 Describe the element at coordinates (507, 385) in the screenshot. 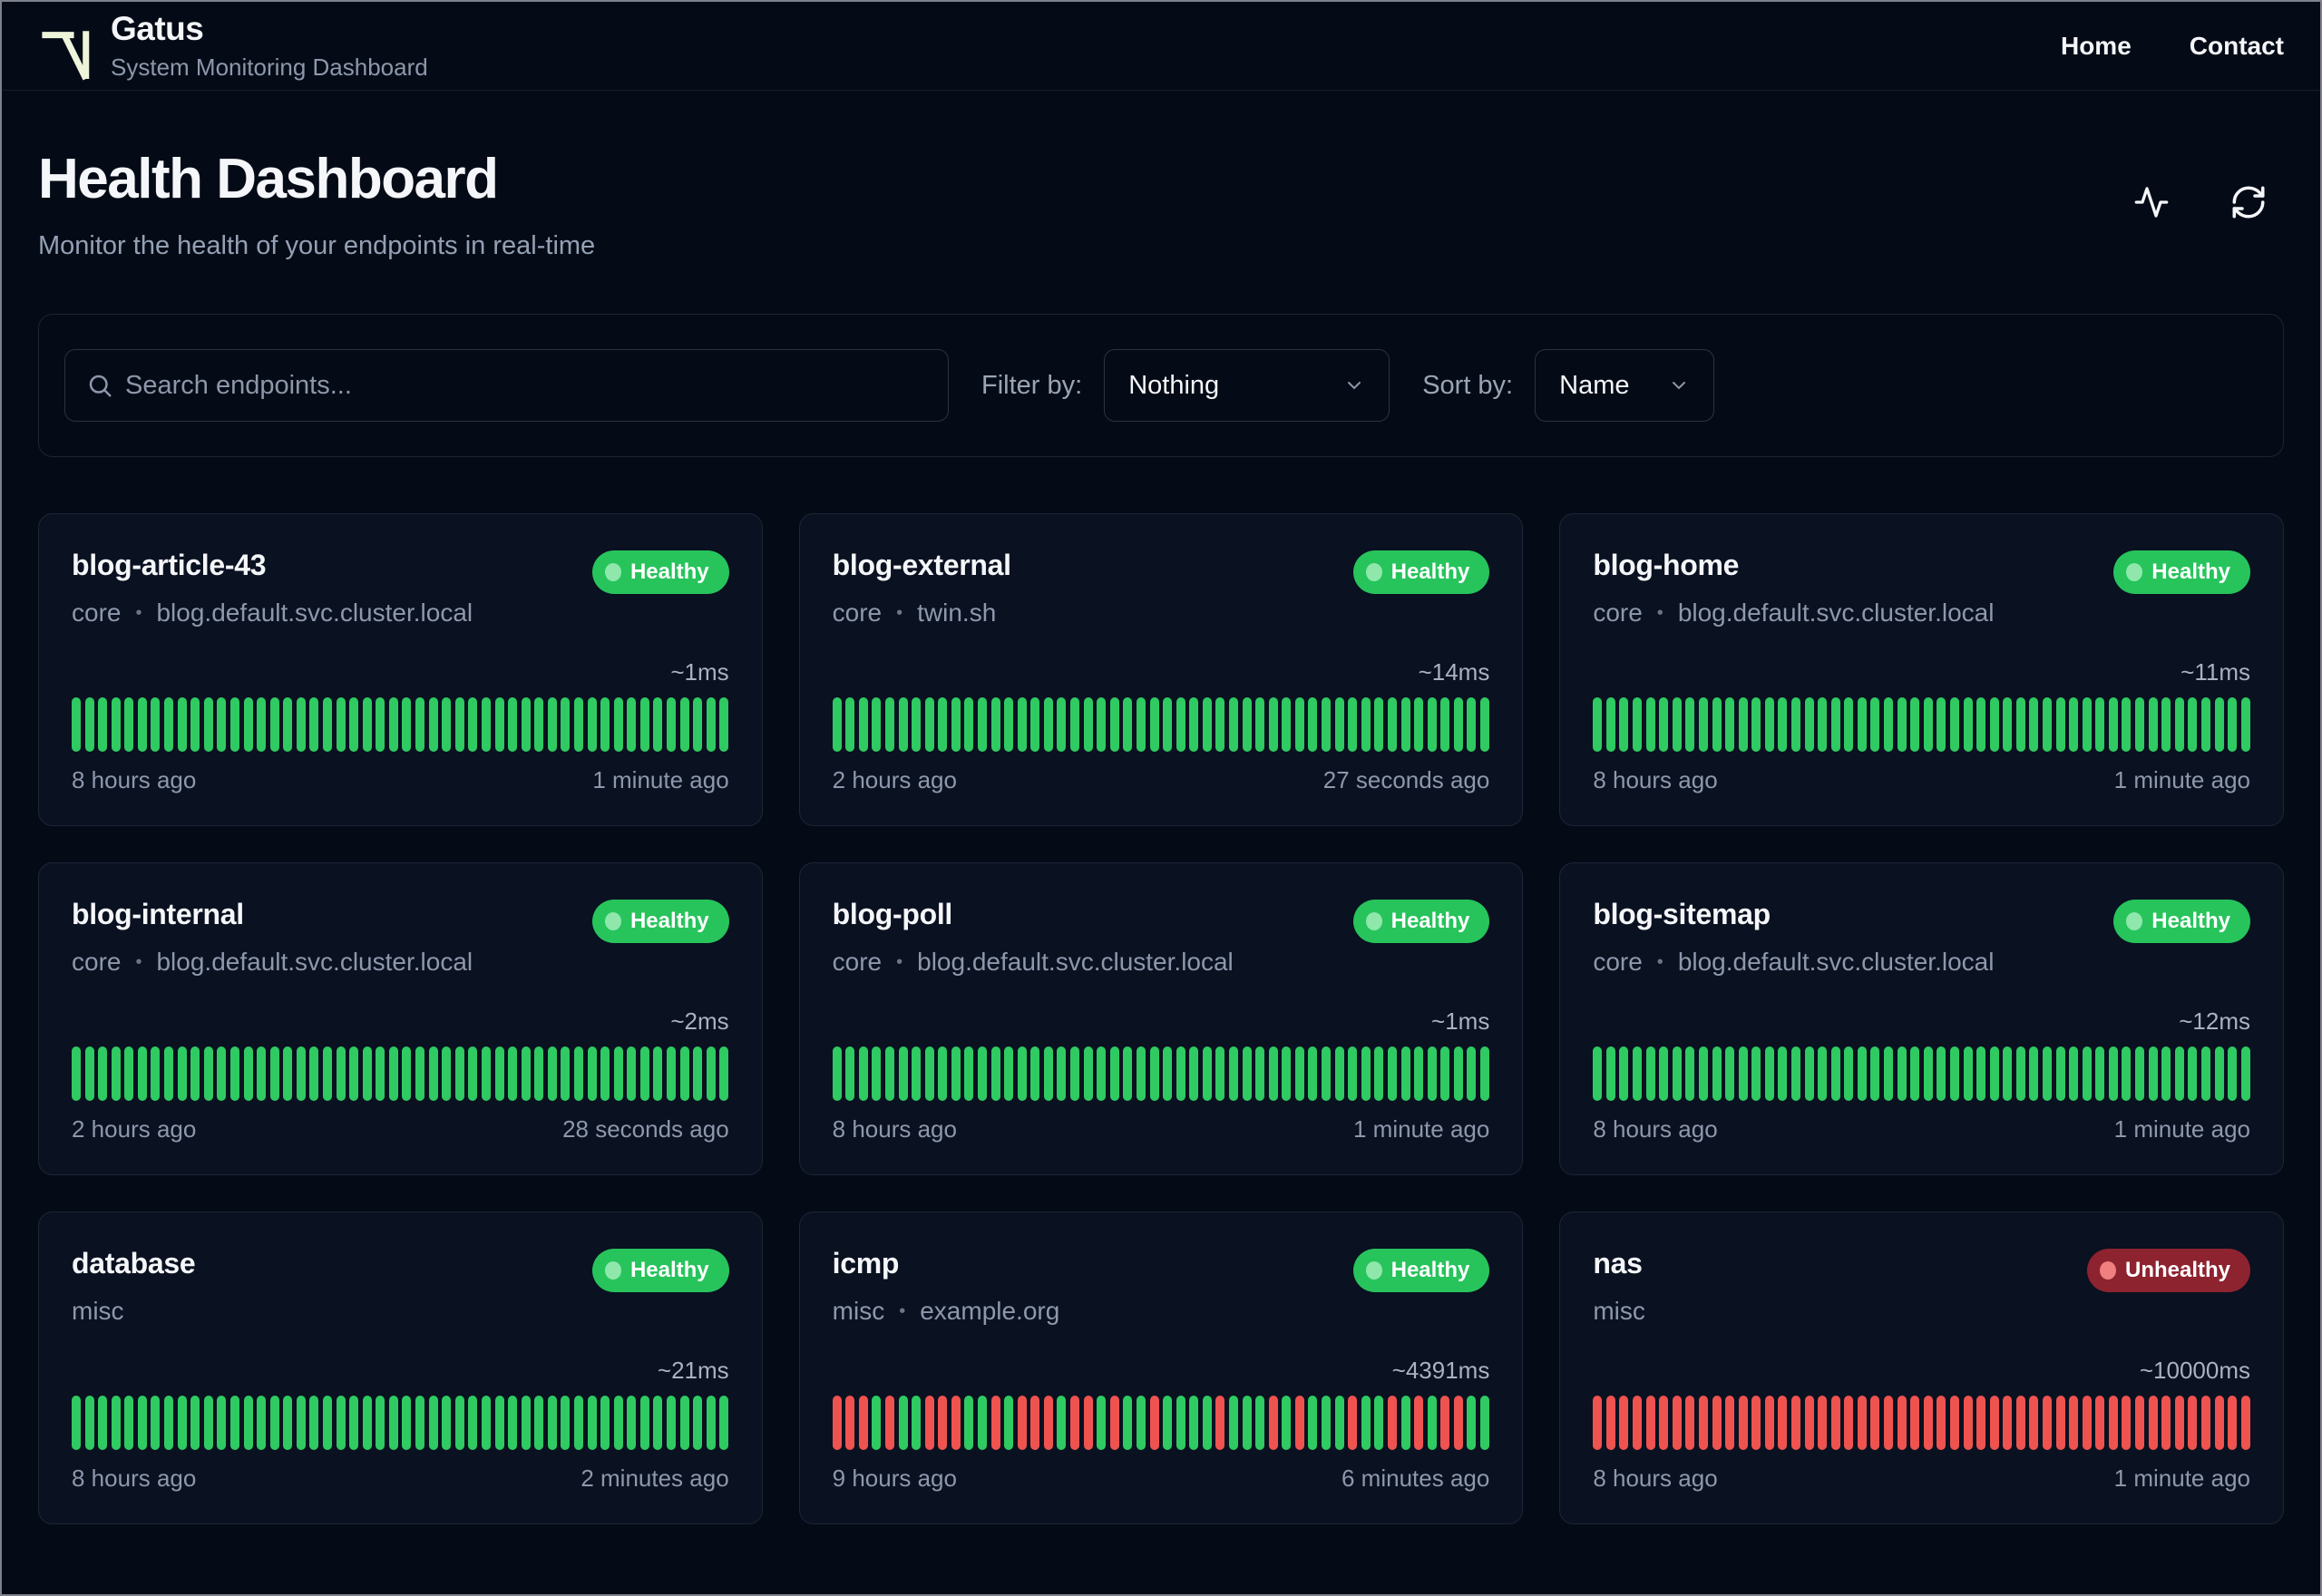

I see `search-input` at that location.